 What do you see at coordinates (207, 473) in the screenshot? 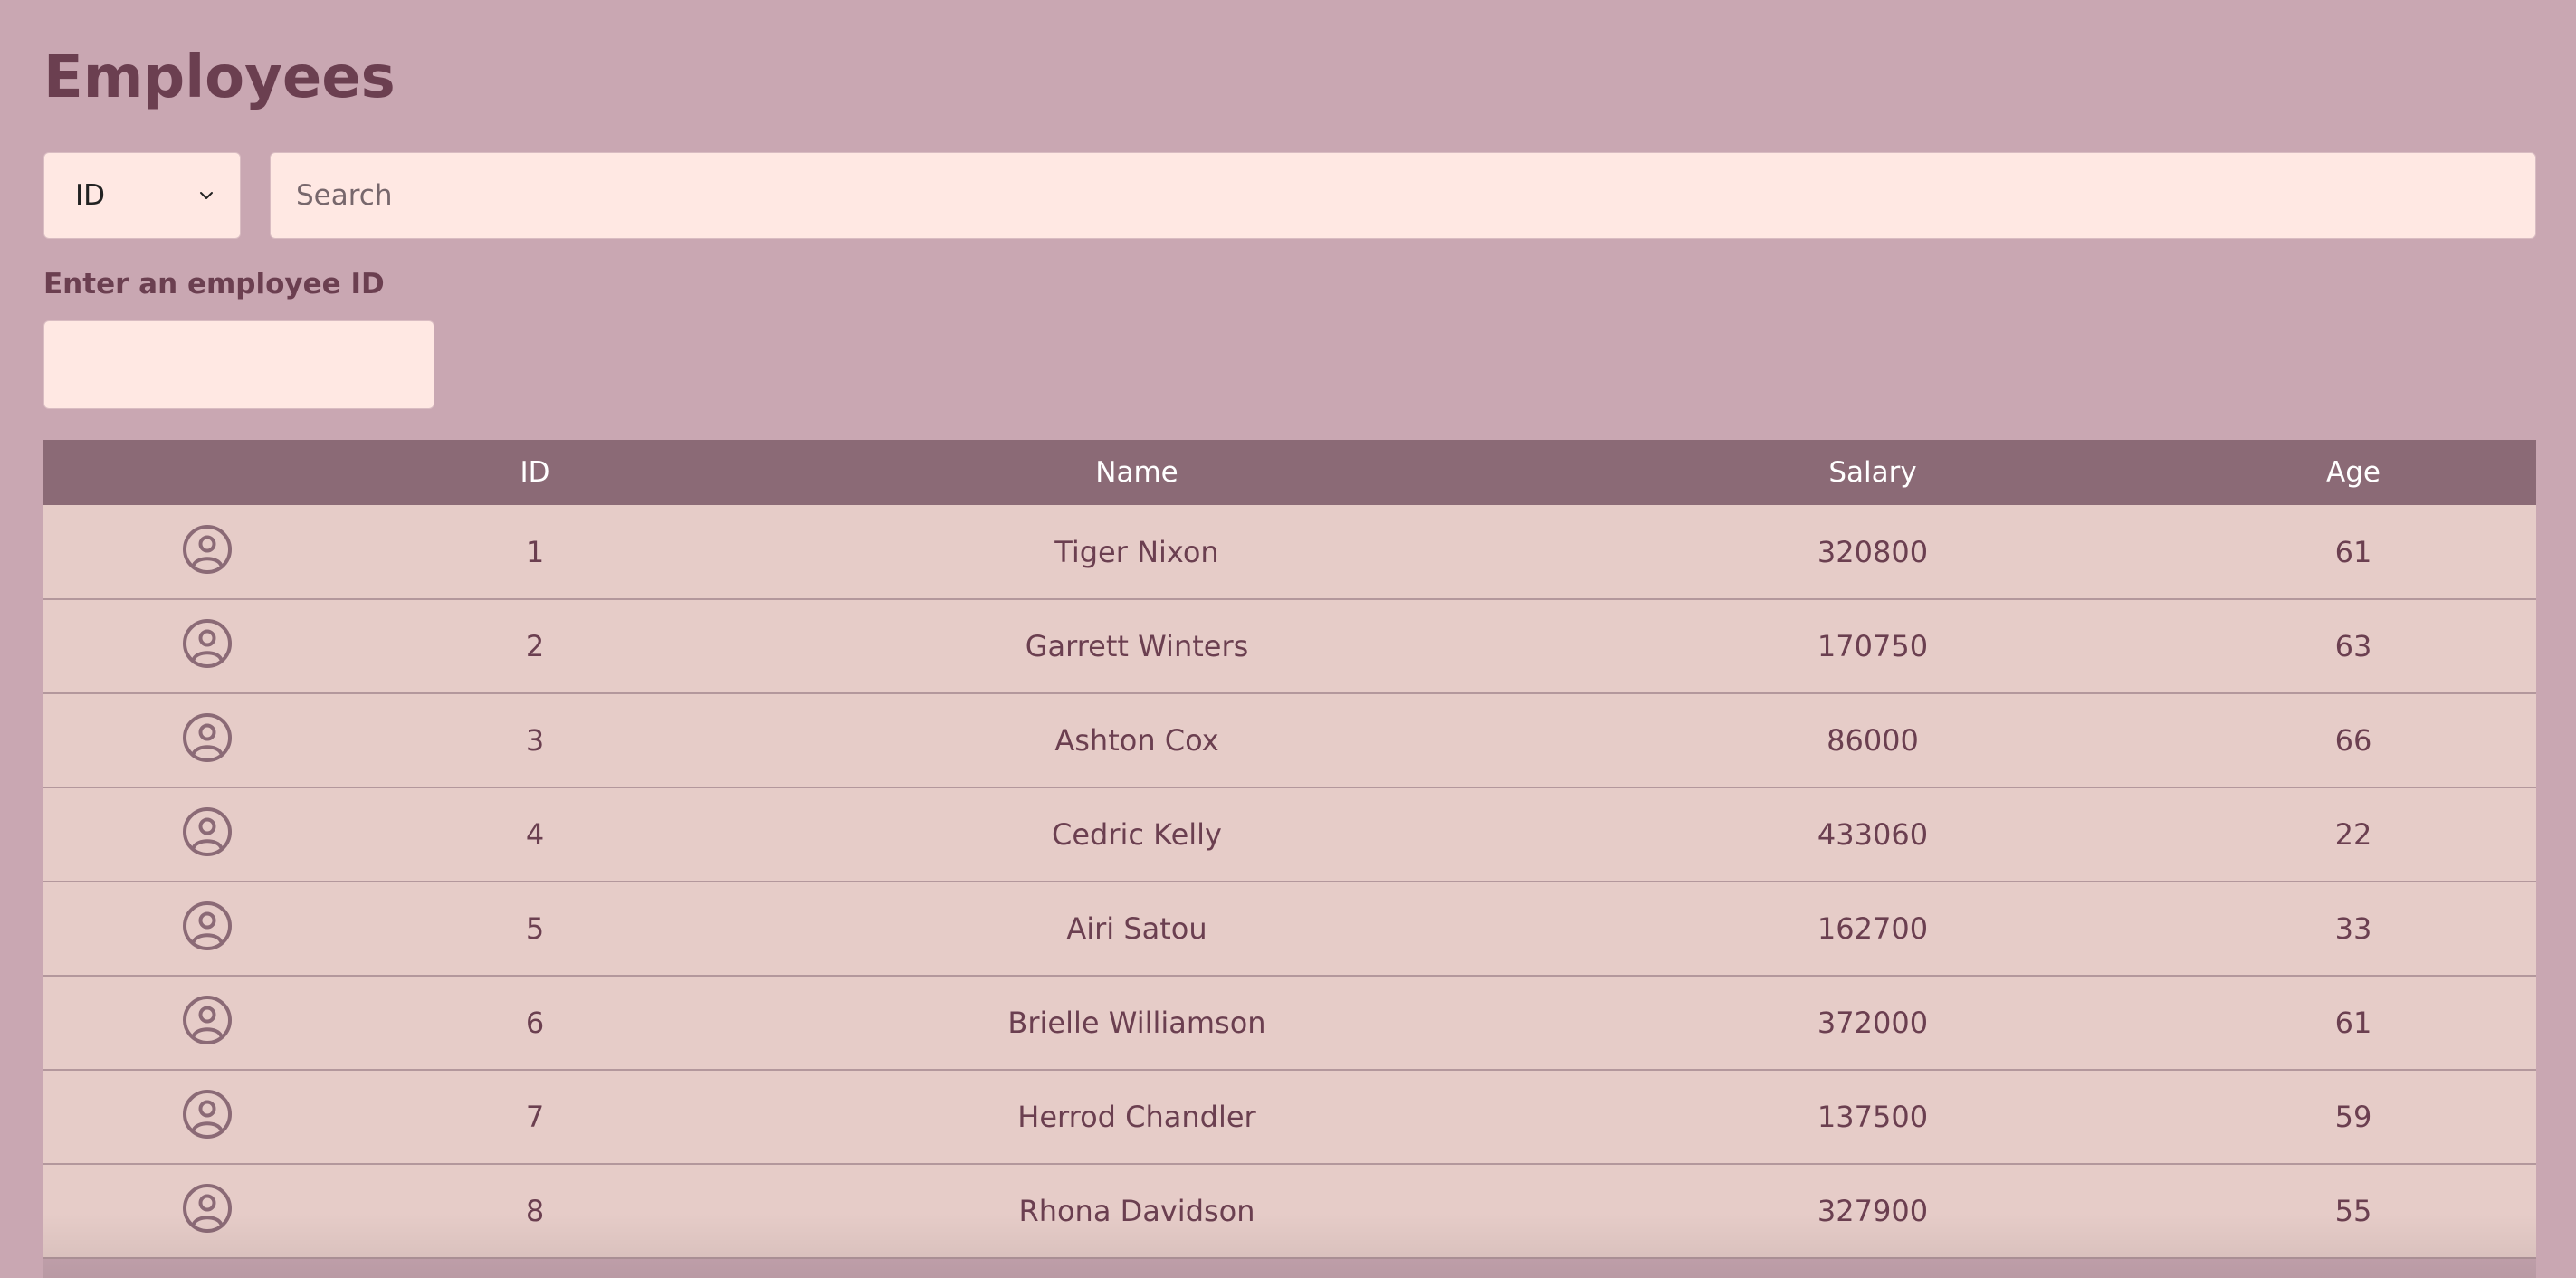
I see `column-header-avatar` at bounding box center [207, 473].